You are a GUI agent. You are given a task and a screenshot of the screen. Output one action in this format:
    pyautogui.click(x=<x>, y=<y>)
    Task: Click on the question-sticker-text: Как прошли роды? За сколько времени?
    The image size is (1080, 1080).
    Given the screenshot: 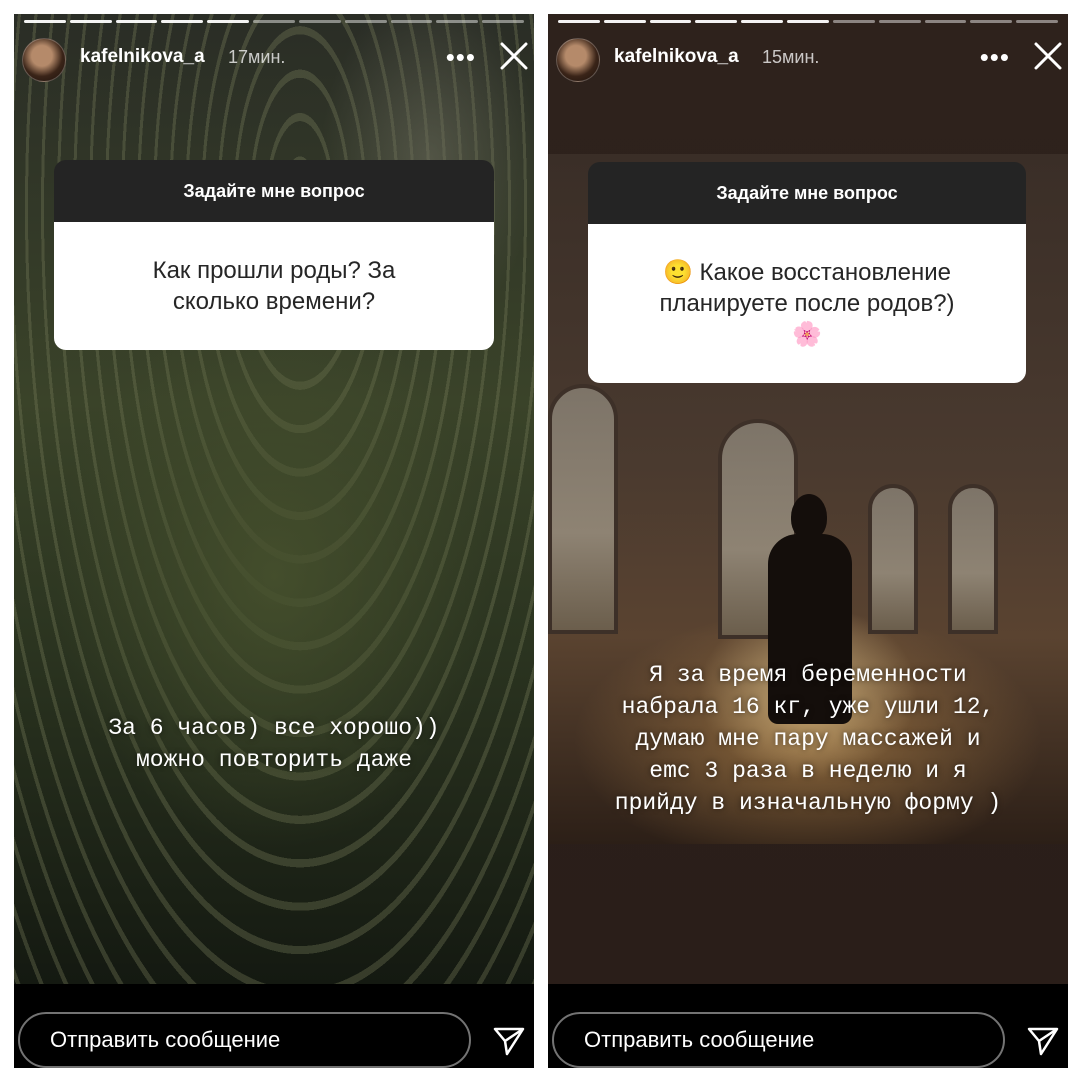 What is the action you would take?
    pyautogui.click(x=274, y=286)
    